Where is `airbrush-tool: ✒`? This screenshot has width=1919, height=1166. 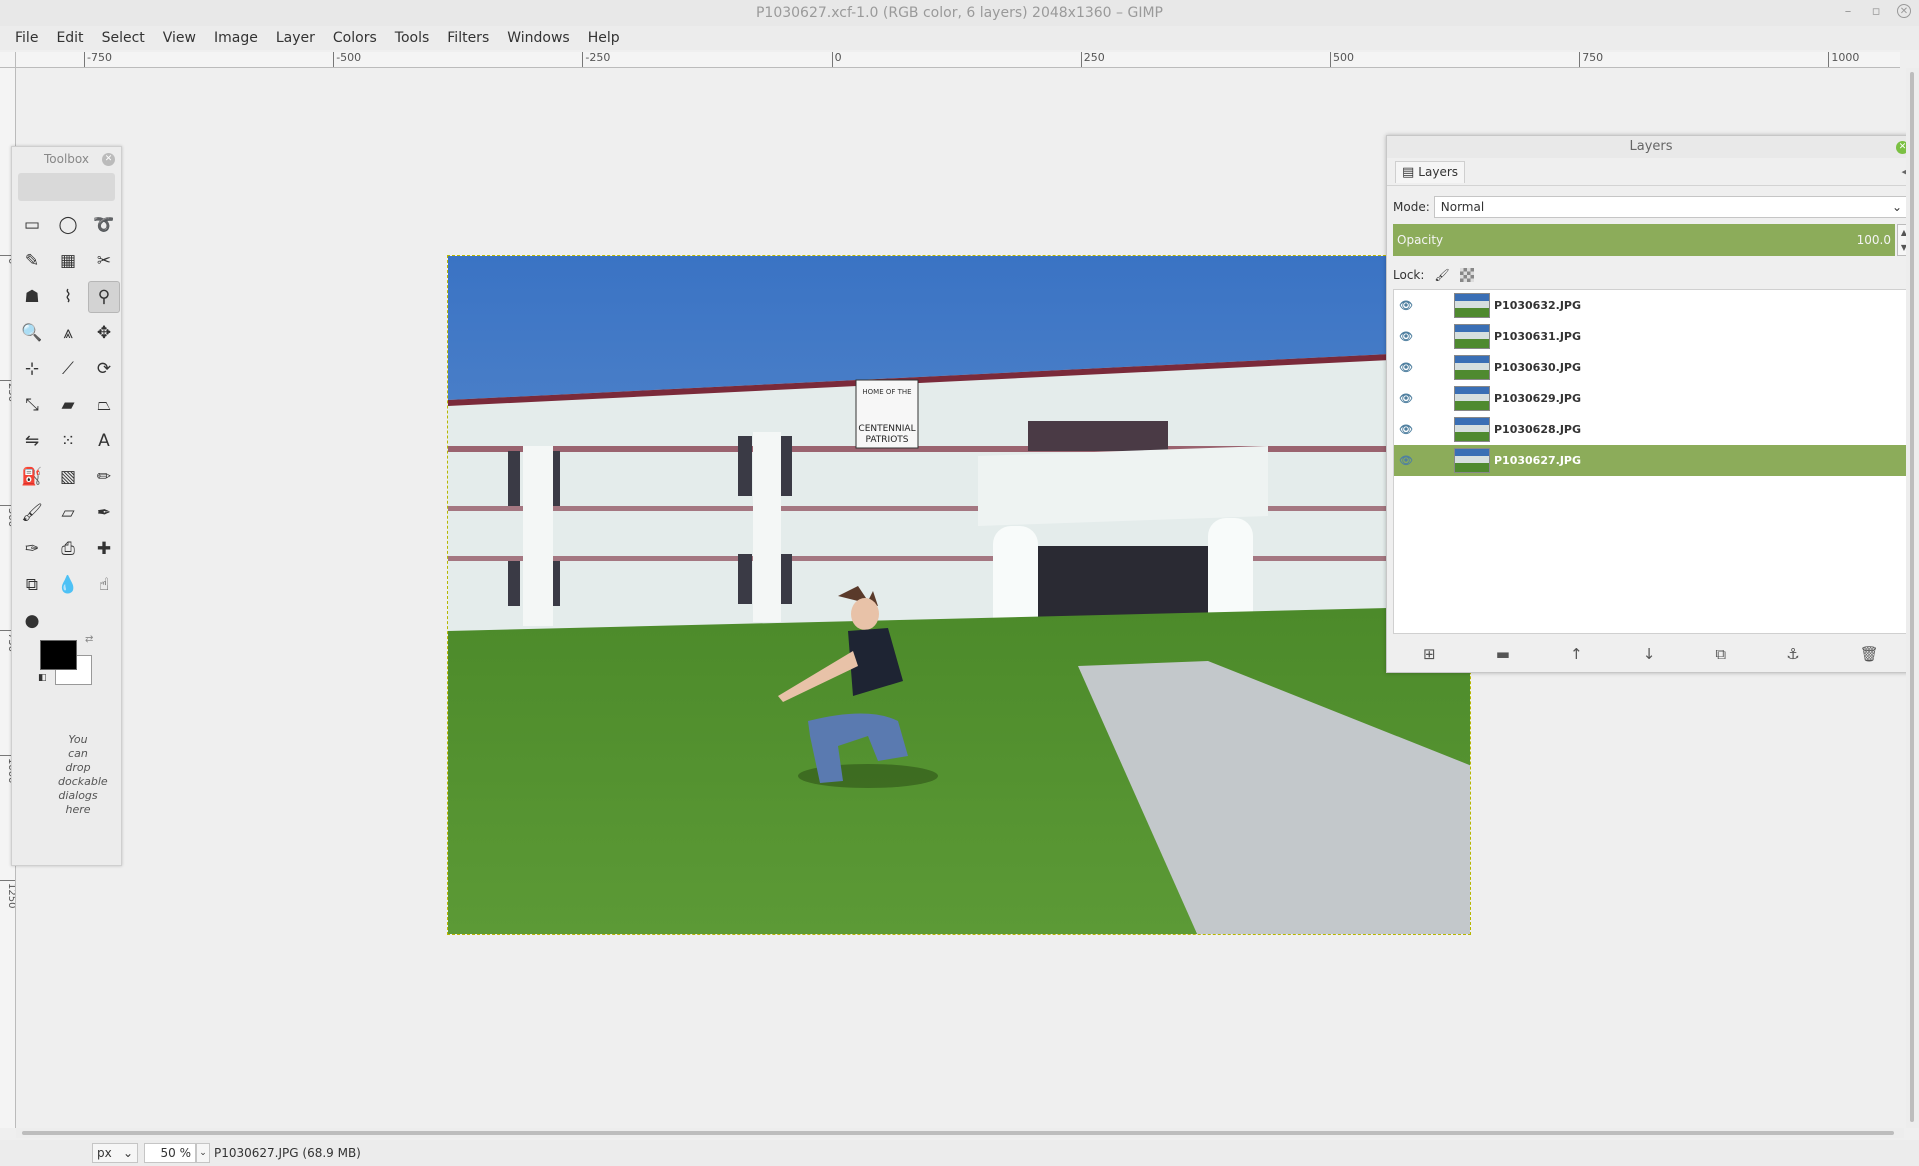 airbrush-tool: ✒ is located at coordinates (104, 513).